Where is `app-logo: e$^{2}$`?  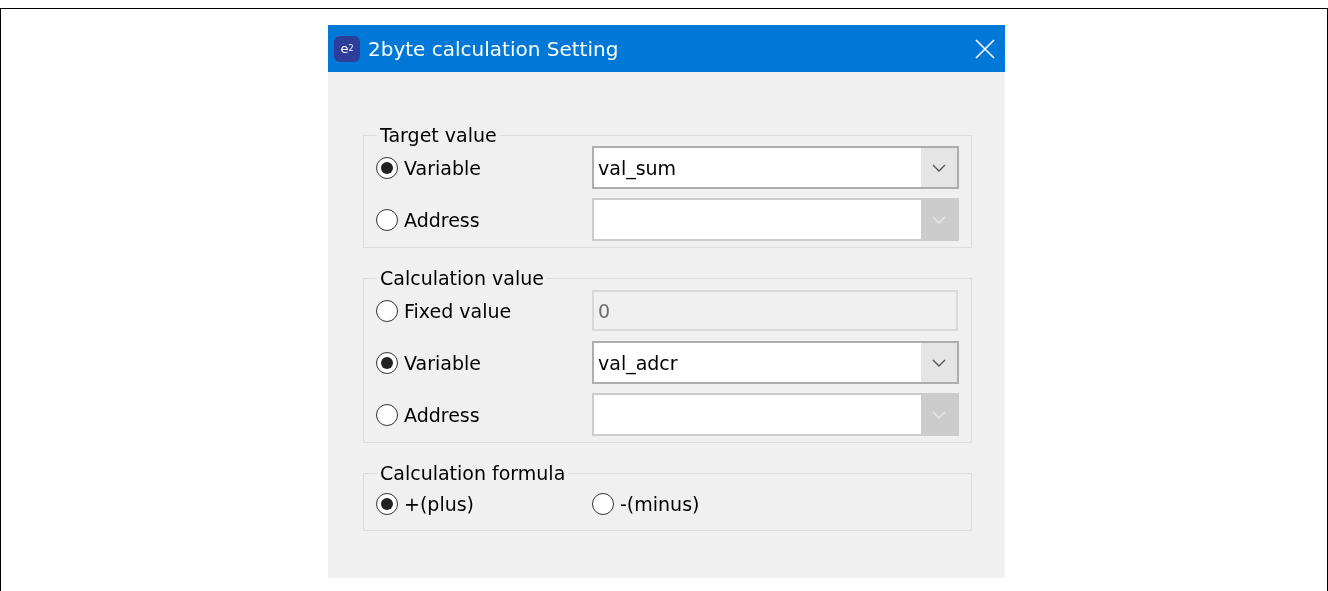
app-logo: e$^{2}$ is located at coordinates (347, 48).